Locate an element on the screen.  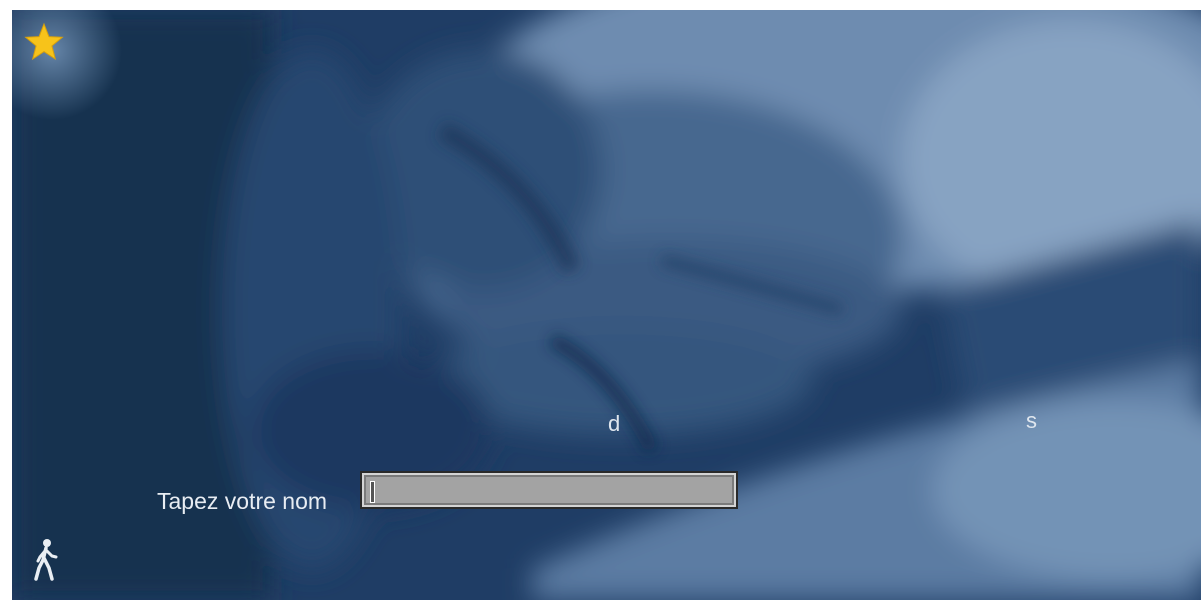
text-caret is located at coordinates (372, 492).